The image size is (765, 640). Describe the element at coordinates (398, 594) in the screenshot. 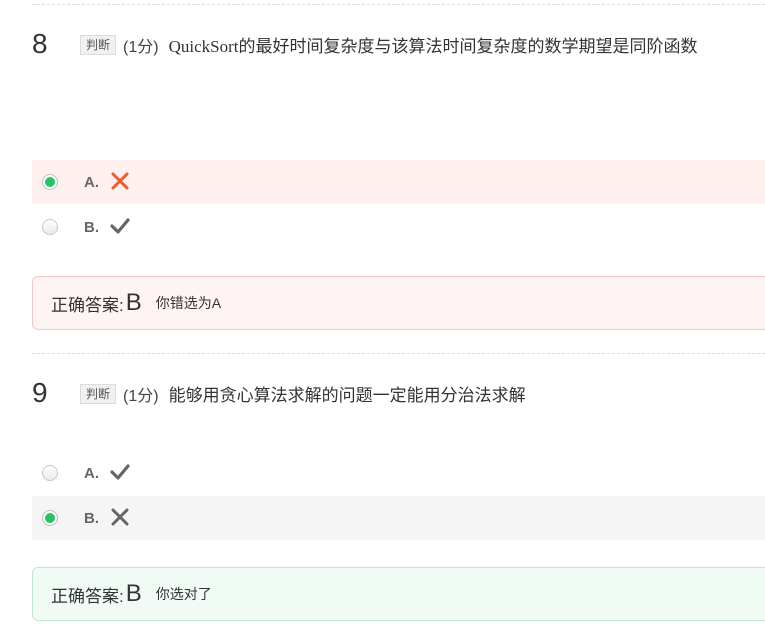

I see `answer-result-box: 正确答案: B 你选对了` at that location.